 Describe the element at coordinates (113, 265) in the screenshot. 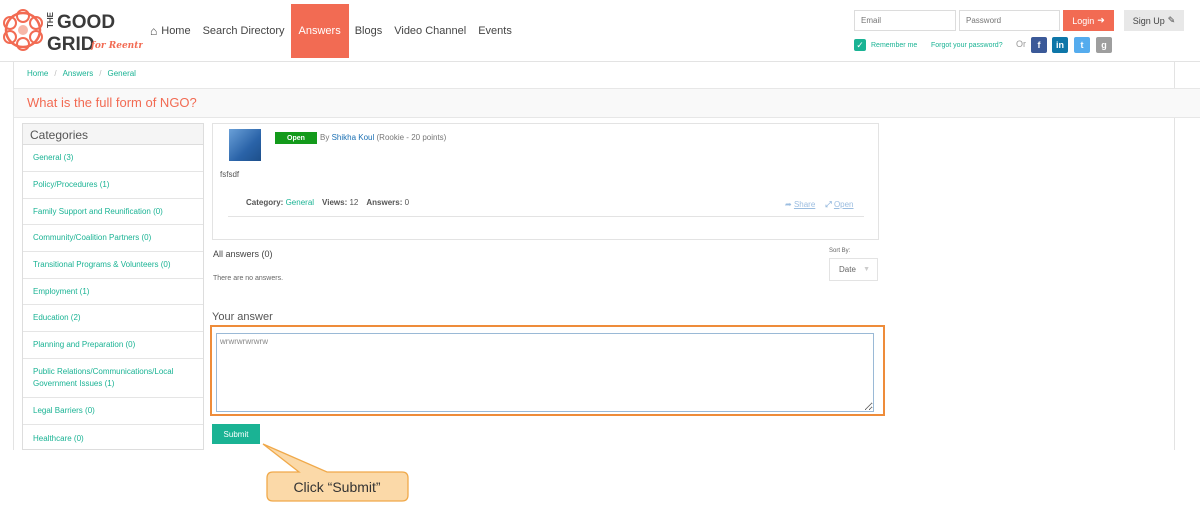

I see `sidebar-item-transitional: Transitional Programs & Volunteers (0)` at that location.